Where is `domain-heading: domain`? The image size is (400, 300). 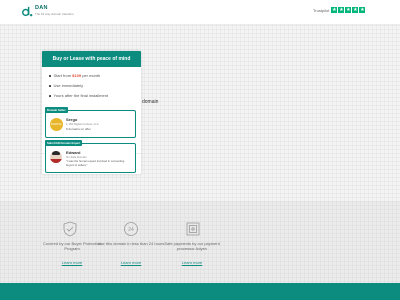 domain-heading: domain is located at coordinates (150, 102).